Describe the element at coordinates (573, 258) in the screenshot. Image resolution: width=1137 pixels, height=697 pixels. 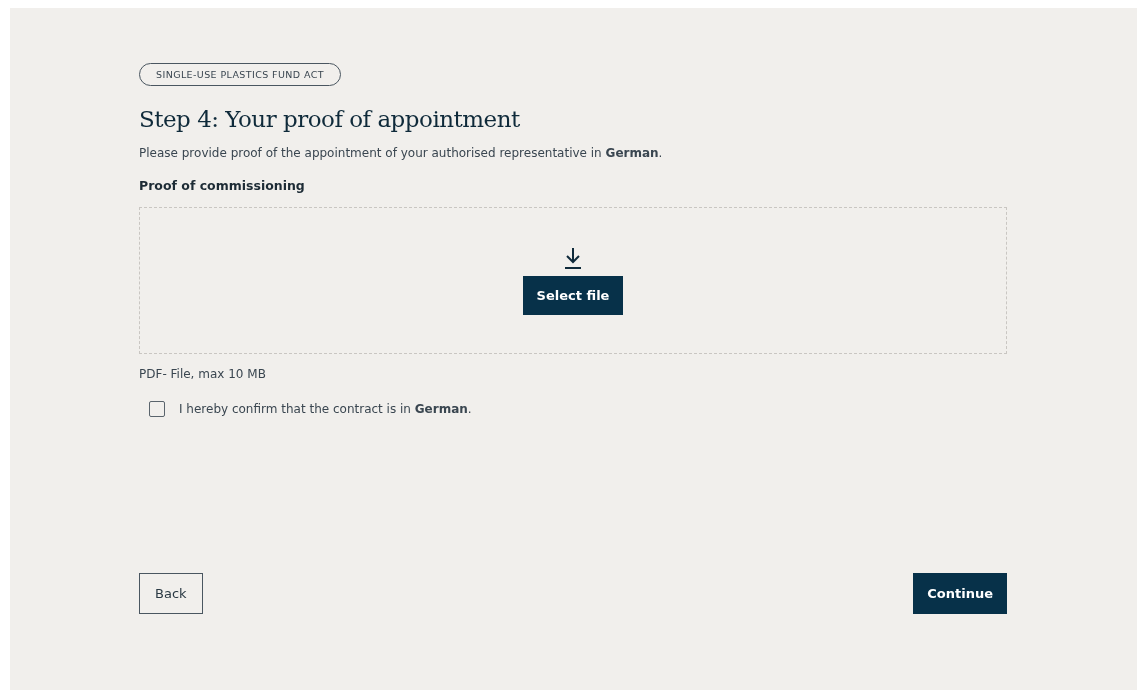
I see `download-icon` at that location.